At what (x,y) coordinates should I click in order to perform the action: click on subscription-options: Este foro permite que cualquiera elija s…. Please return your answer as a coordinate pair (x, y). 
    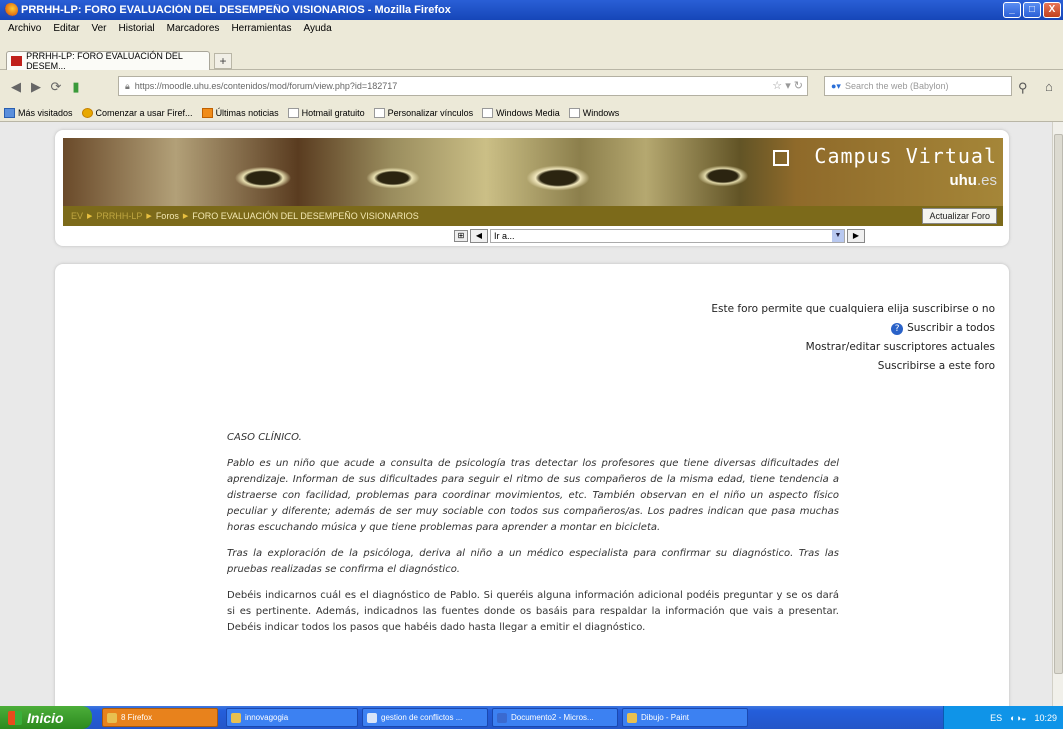
    Looking at the image, I should click on (853, 338).